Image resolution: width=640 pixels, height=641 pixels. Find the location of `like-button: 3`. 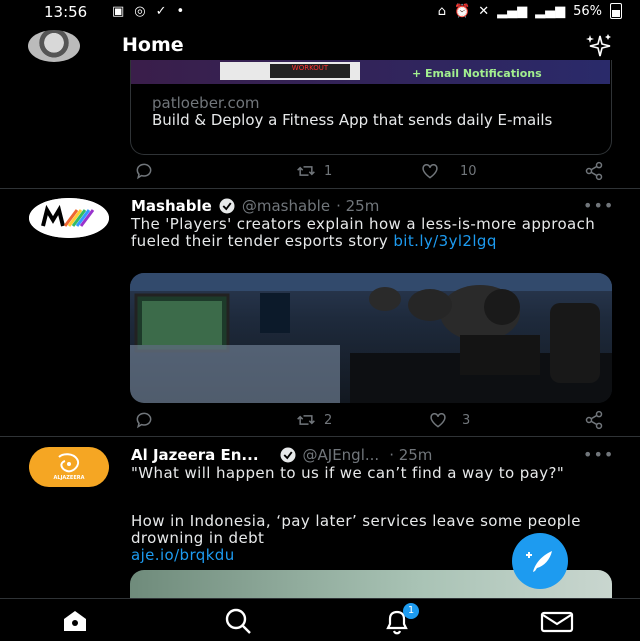

like-button: 3 is located at coordinates (449, 420).